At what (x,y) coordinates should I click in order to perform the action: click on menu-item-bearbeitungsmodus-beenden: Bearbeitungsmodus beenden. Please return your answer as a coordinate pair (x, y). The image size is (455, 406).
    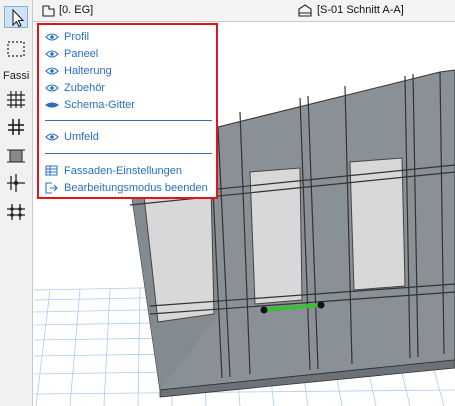
    Looking at the image, I should click on (126, 187).